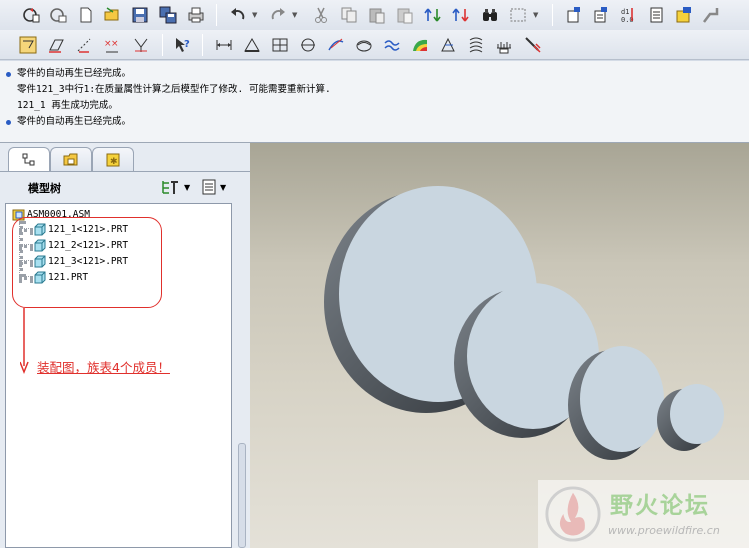  I want to click on layer-icon, so click(684, 15).